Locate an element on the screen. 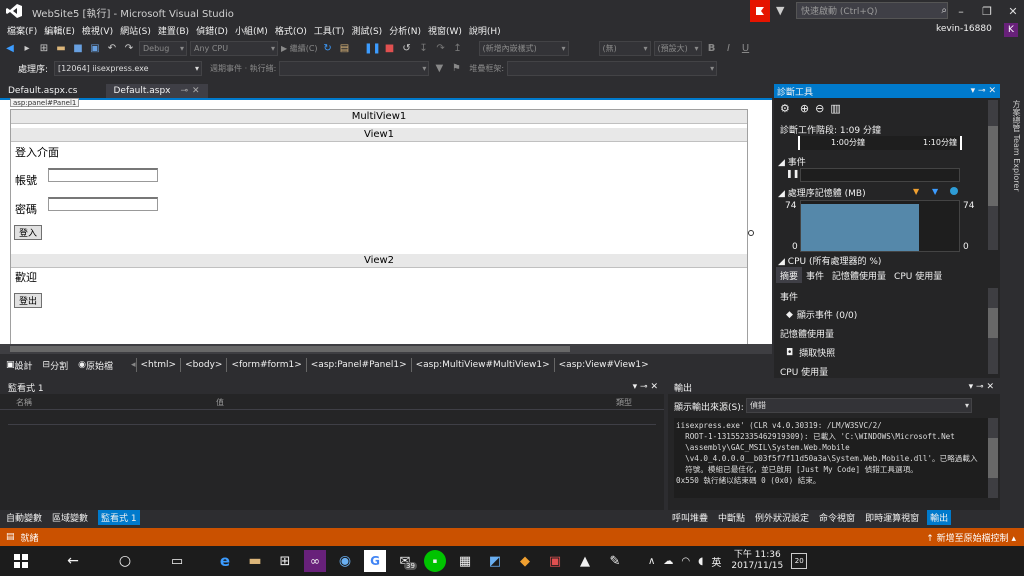 The width and height of the screenshot is (1024, 576). search-icon: ○ is located at coordinates (125, 561).